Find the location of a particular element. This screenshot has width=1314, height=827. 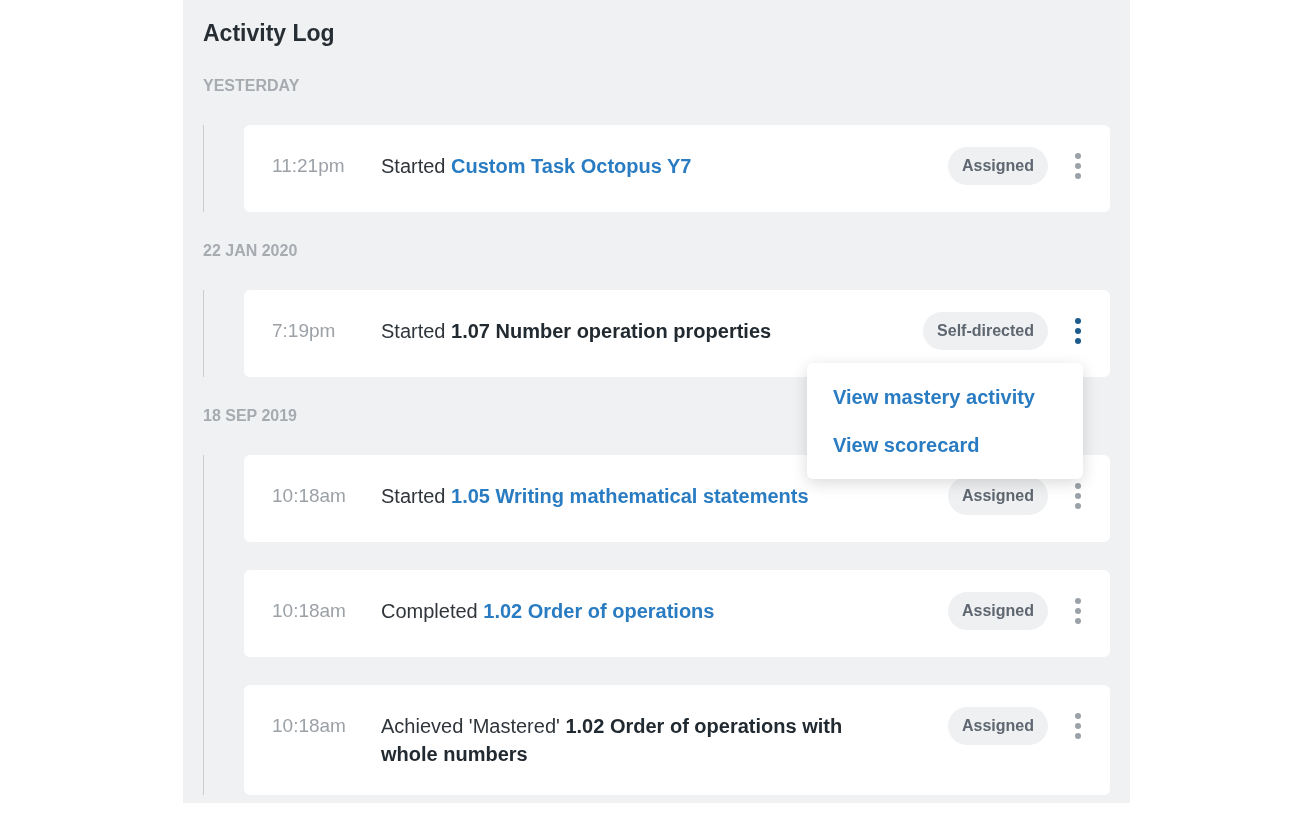

entry-time: 7:19pm is located at coordinates (304, 331).